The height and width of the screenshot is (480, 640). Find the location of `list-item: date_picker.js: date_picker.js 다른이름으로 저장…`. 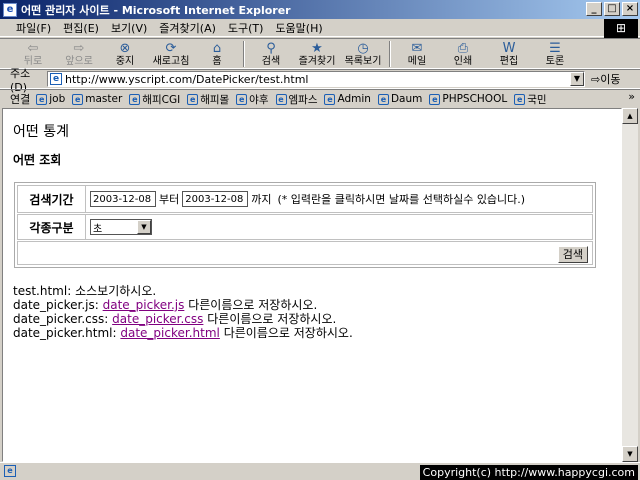

list-item: date_picker.js: date_picker.js 다른이름으로 저장… is located at coordinates (183, 305).